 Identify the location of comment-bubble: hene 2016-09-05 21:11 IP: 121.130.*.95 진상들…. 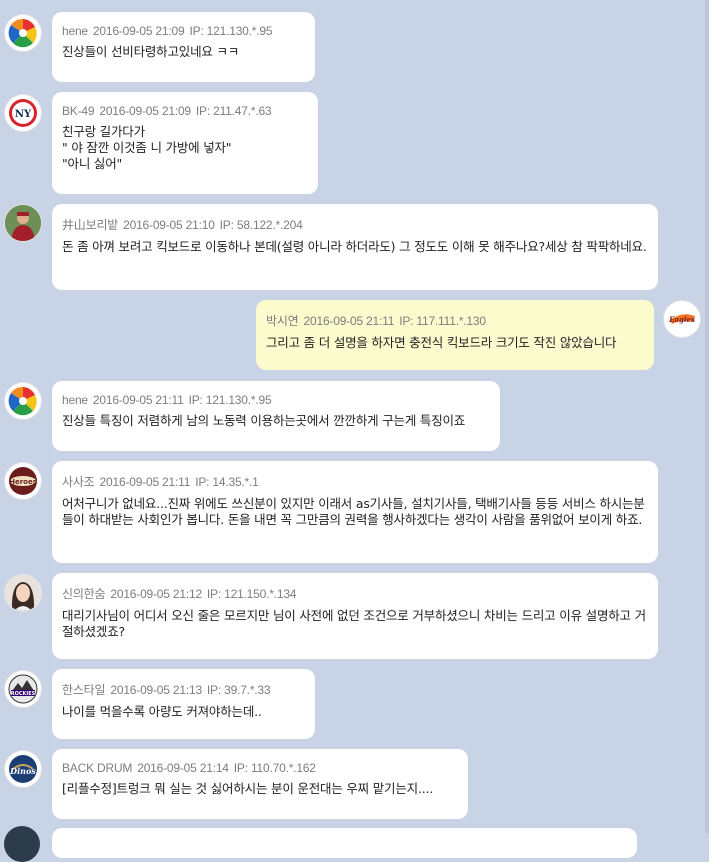
(276, 416).